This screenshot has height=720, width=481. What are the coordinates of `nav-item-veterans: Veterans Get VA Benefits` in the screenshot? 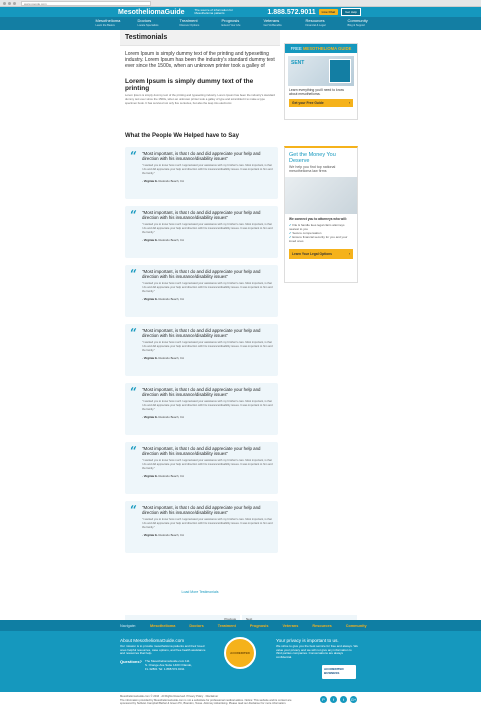 It's located at (283, 24).